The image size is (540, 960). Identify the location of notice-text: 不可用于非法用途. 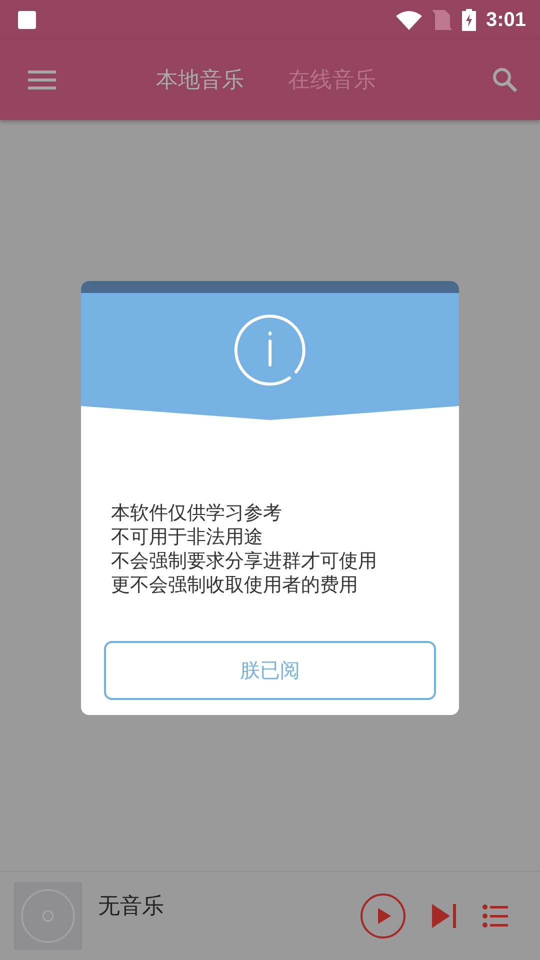
(187, 537).